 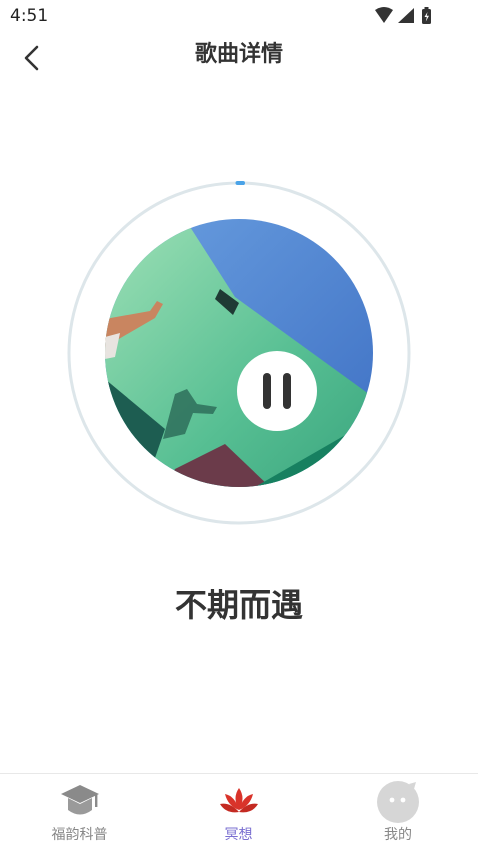 What do you see at coordinates (384, 15) in the screenshot?
I see `wifi-icon` at bounding box center [384, 15].